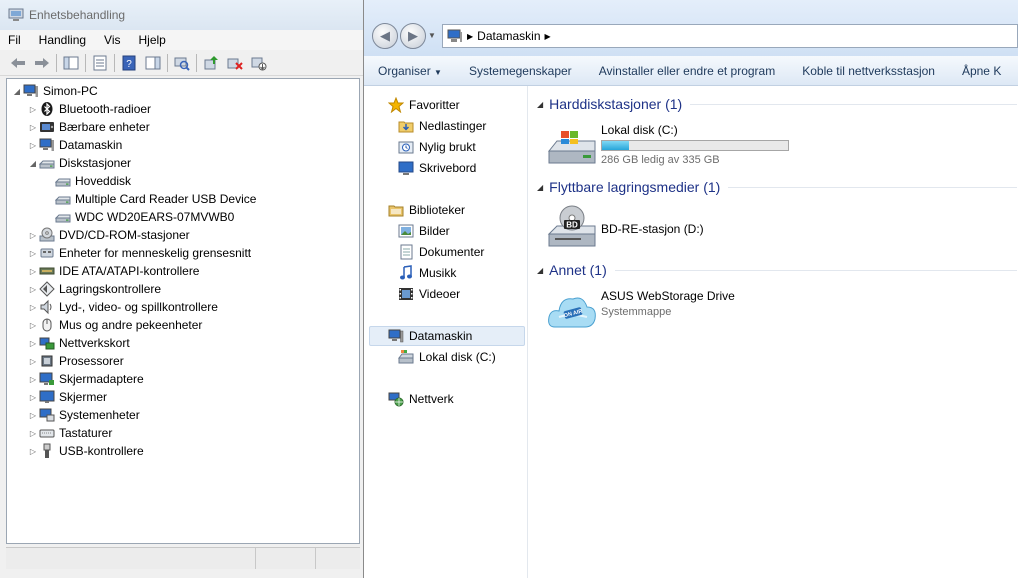 The width and height of the screenshot is (1018, 578). I want to click on nav-recent: Nylig brukt, so click(437, 147).